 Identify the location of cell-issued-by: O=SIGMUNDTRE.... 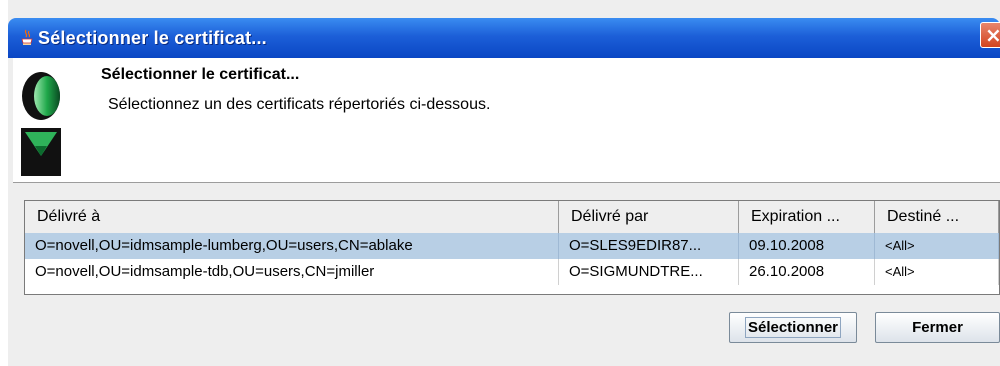
(649, 272).